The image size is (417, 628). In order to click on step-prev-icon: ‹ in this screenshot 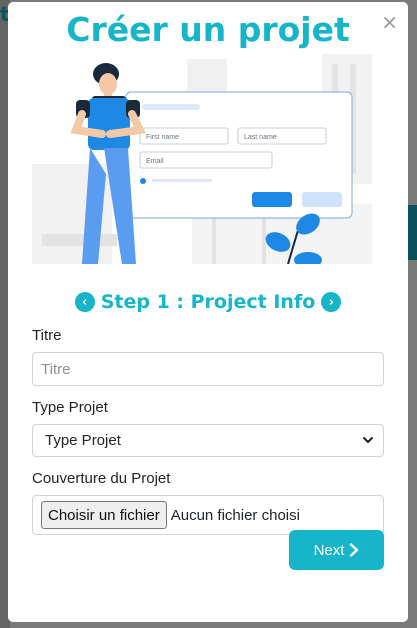, I will do `click(84, 302)`.